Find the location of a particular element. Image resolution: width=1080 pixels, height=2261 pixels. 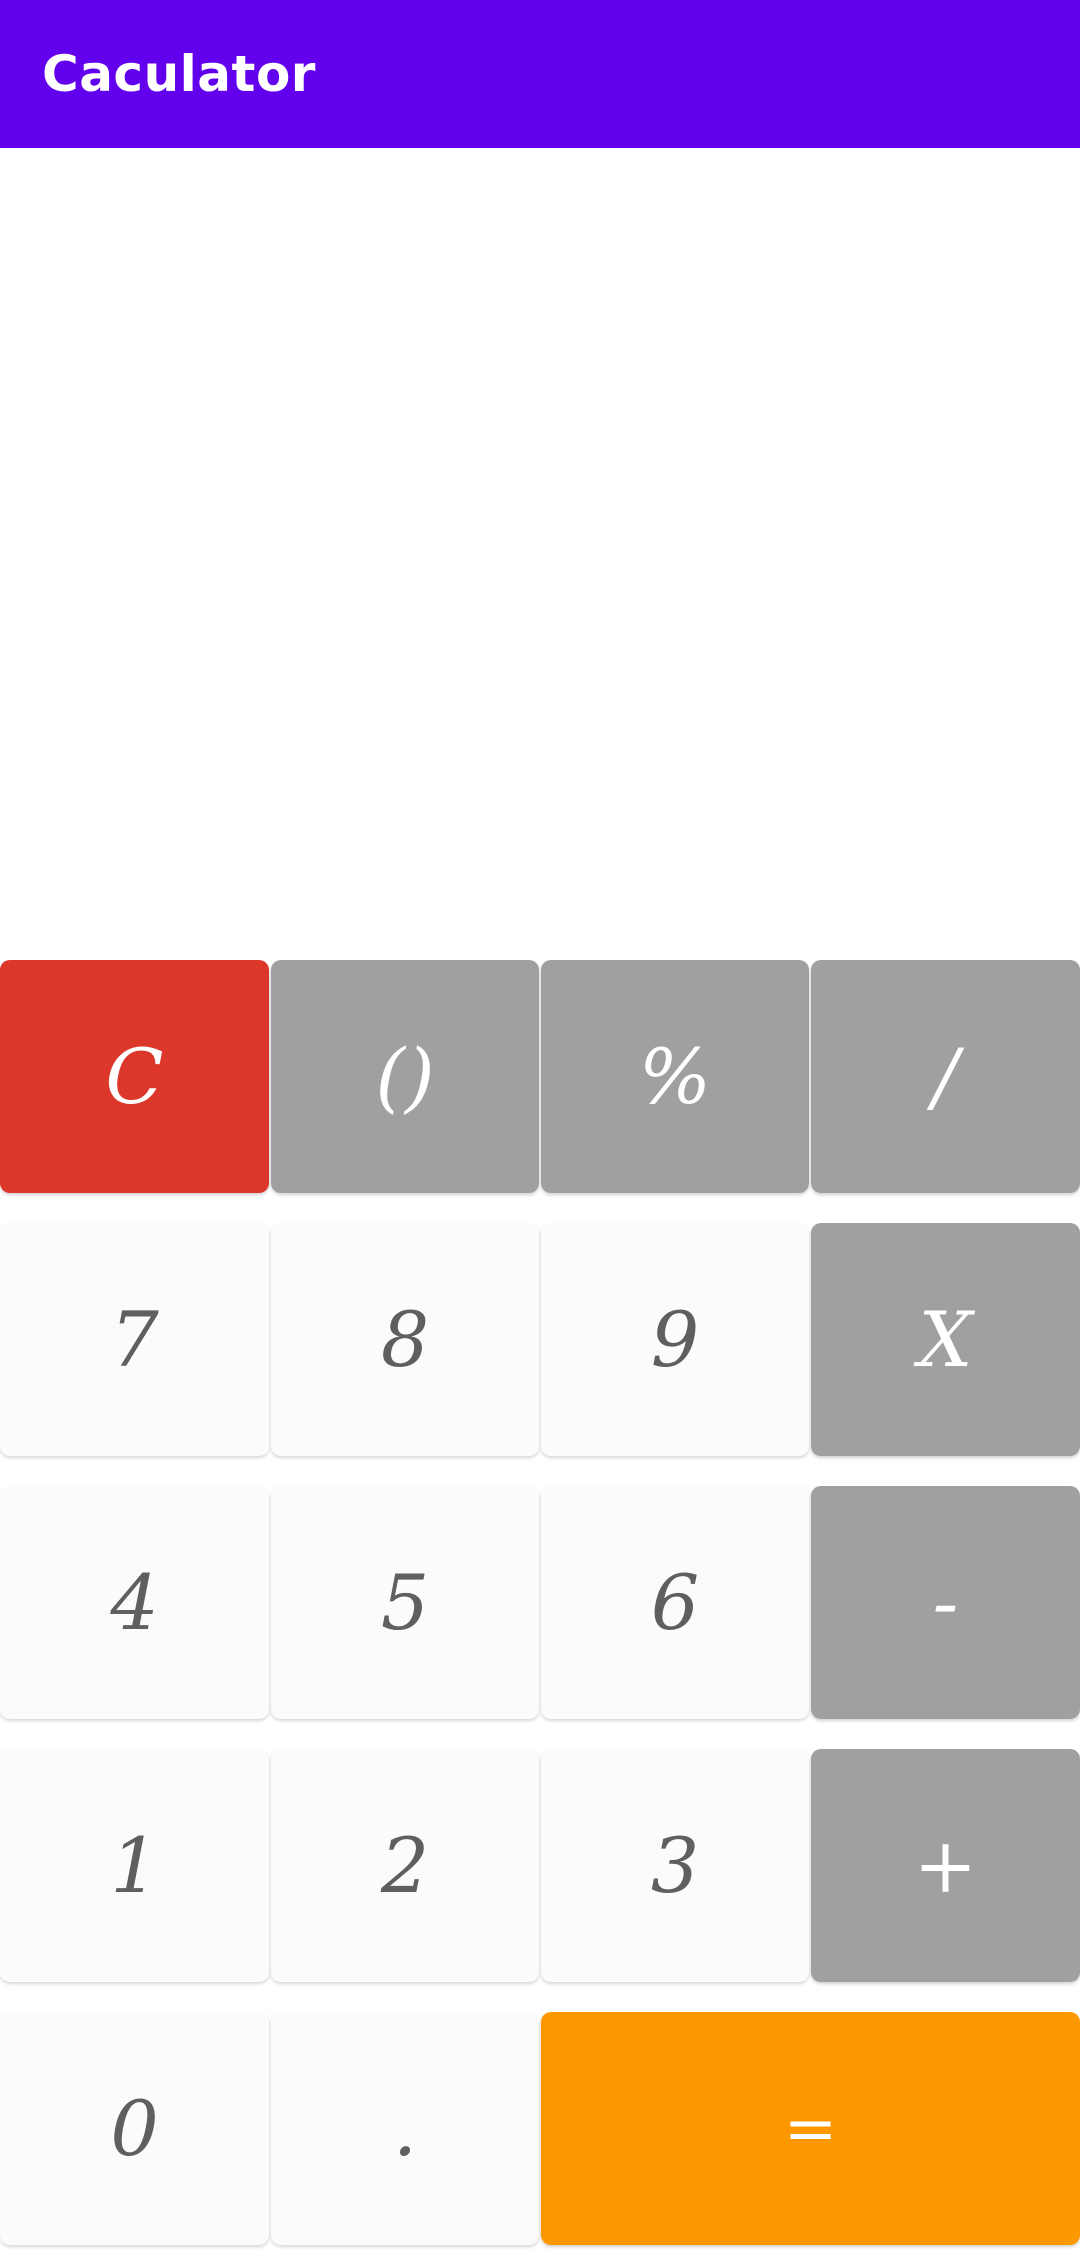

parentheses-button: () is located at coordinates (405, 1076).